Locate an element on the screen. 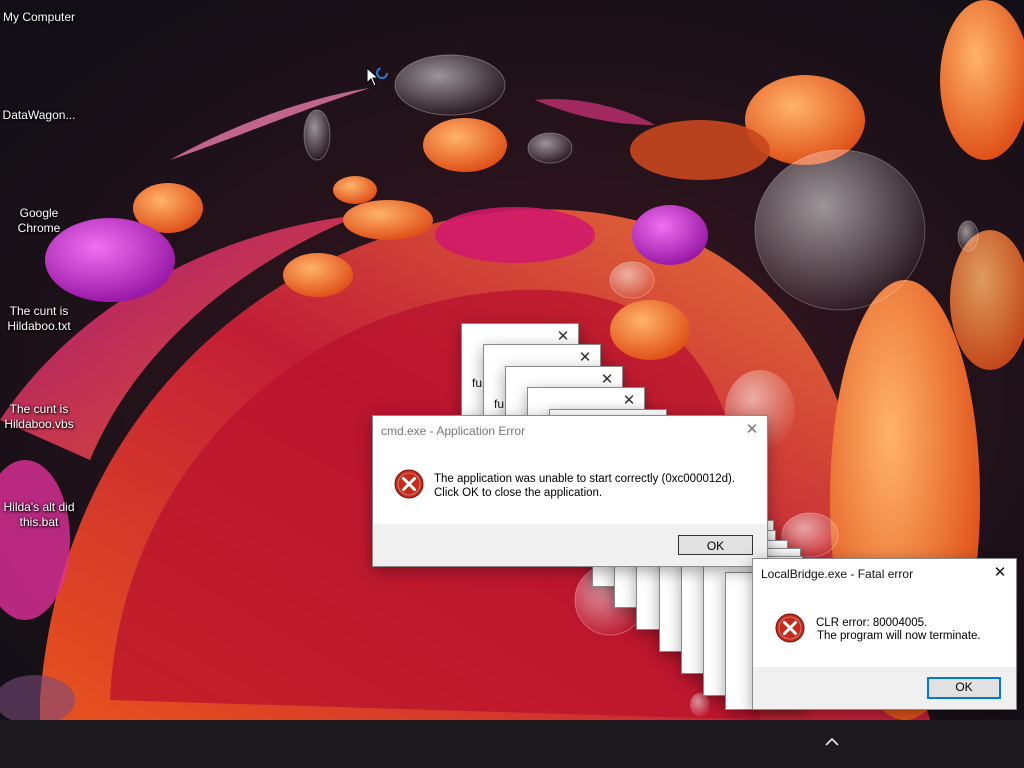 Image resolution: width=1024 pixels, height=768 pixels. error-message-line2: Click OK to close the application. is located at coordinates (518, 493).